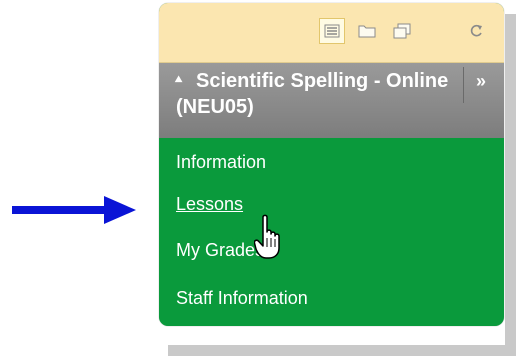 The width and height of the screenshot is (520, 360). I want to click on refresh-icon, so click(476, 30).